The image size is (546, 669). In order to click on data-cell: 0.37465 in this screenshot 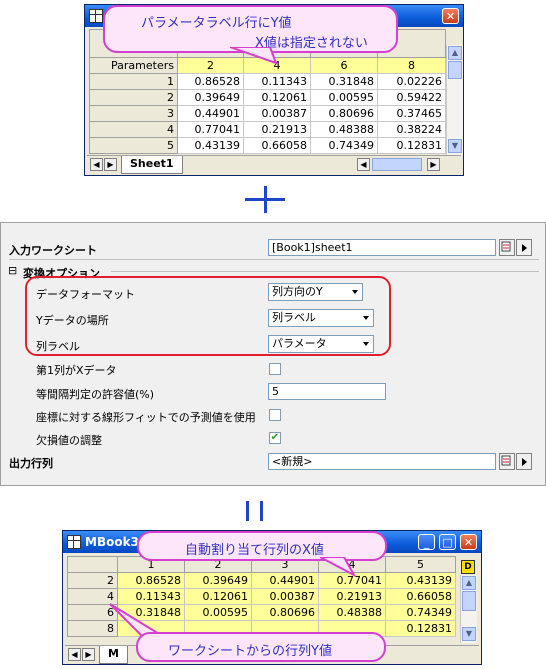, I will do `click(411, 113)`.